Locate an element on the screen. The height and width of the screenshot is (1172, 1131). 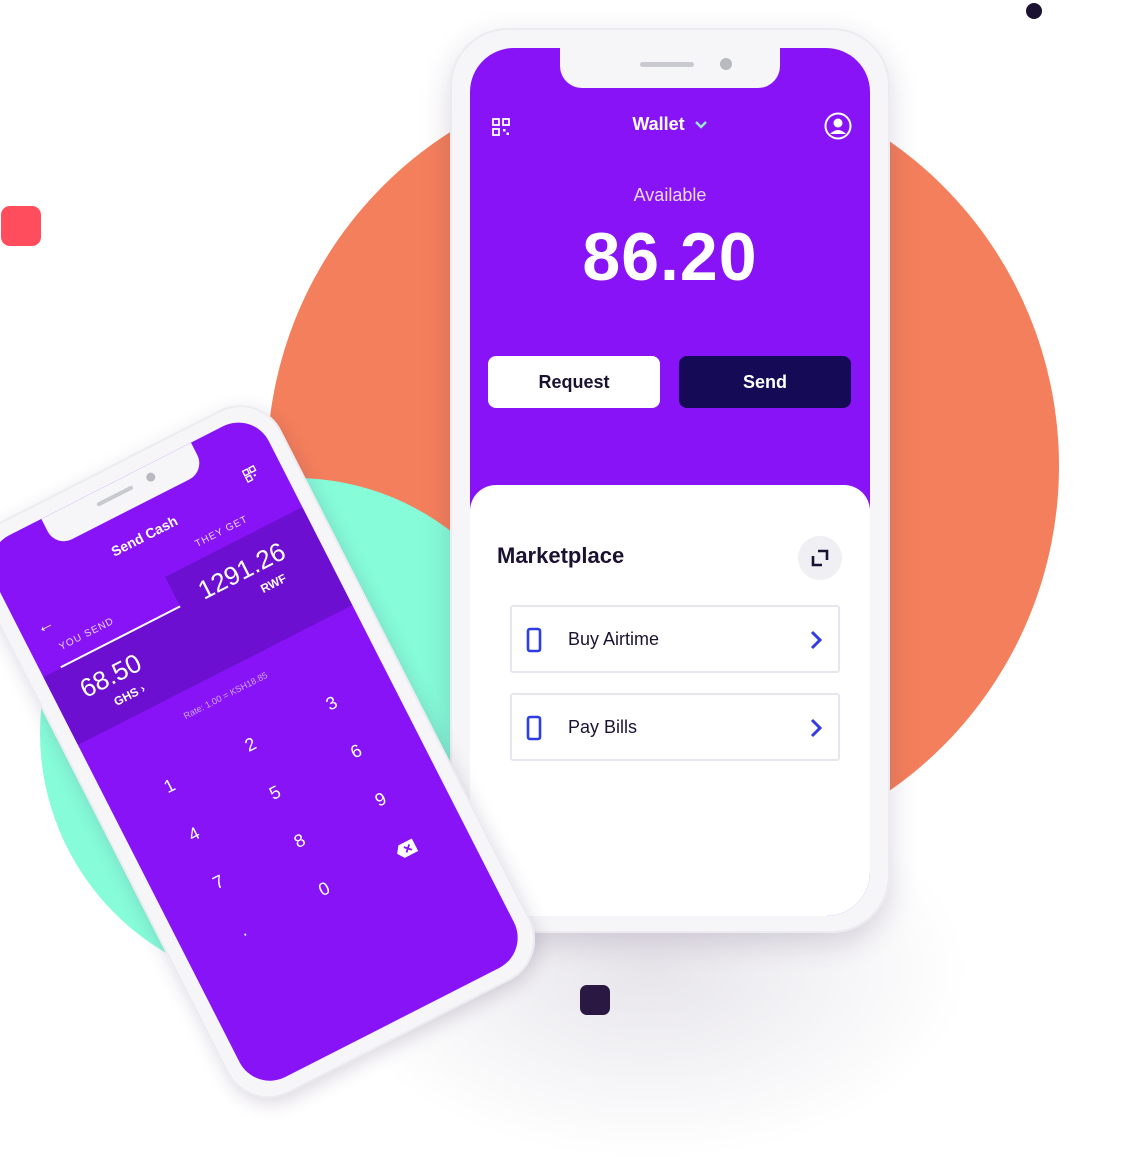
backspace-icon is located at coordinates (406, 849).